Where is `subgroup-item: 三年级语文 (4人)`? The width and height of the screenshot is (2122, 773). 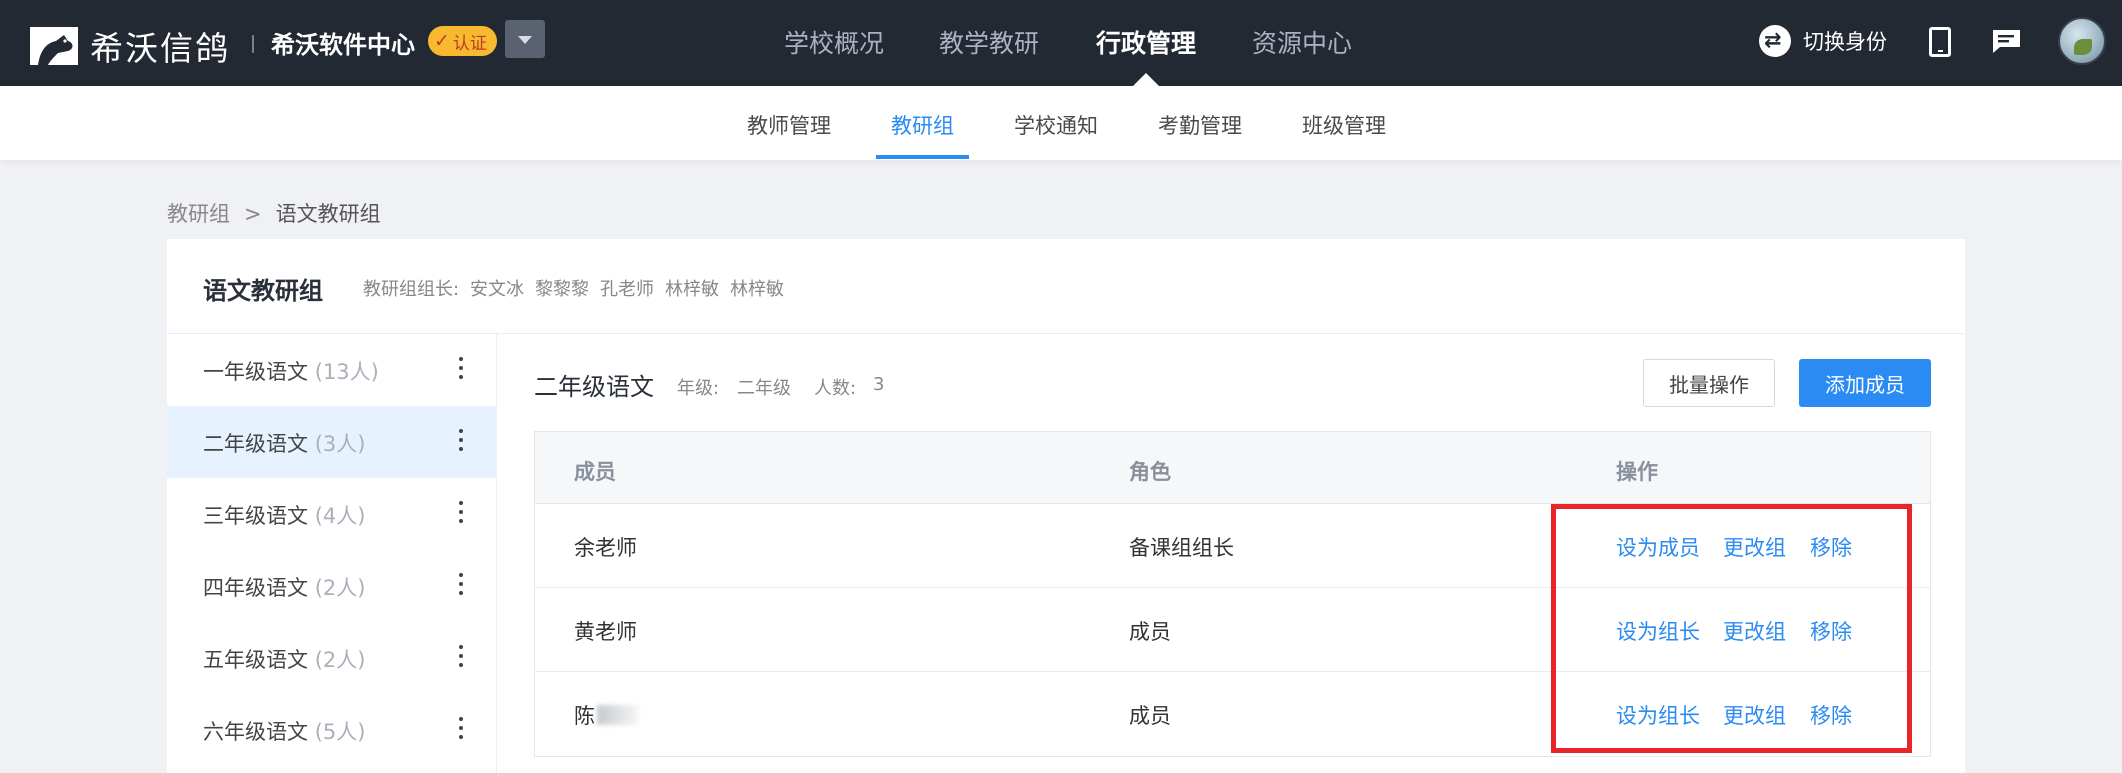 subgroup-item: 三年级语文 (4人) is located at coordinates (332, 514).